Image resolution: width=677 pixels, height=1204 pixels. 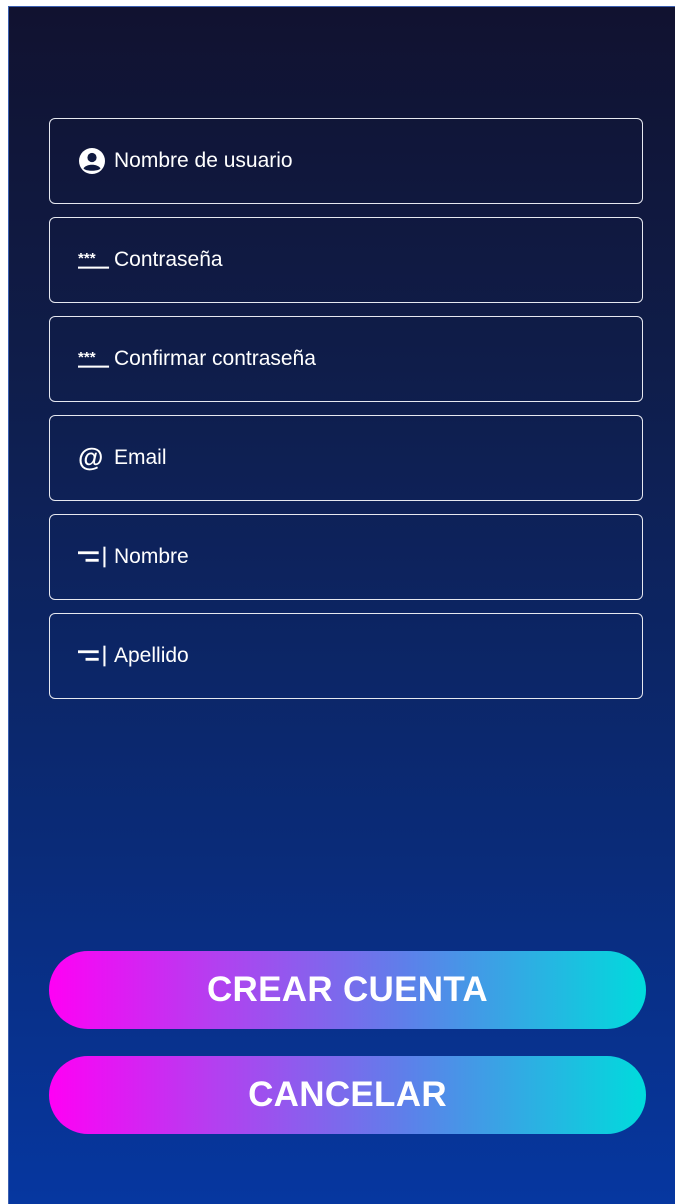 What do you see at coordinates (346, 260) in the screenshot?
I see `password-field: *** Contraseña` at bounding box center [346, 260].